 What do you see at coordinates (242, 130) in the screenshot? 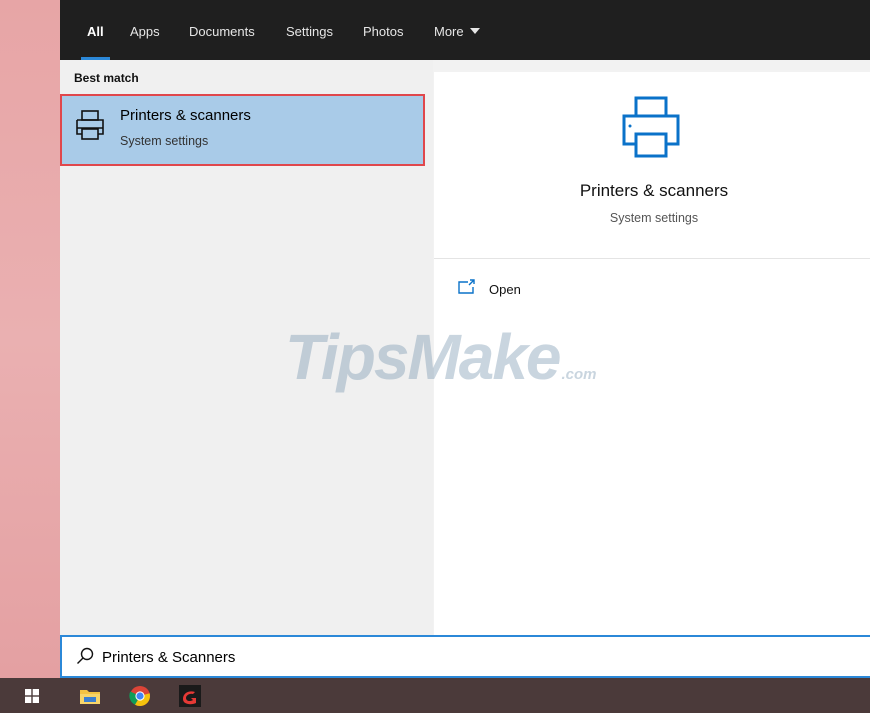
I see `best-match-result: Printers & scanners System settings` at bounding box center [242, 130].